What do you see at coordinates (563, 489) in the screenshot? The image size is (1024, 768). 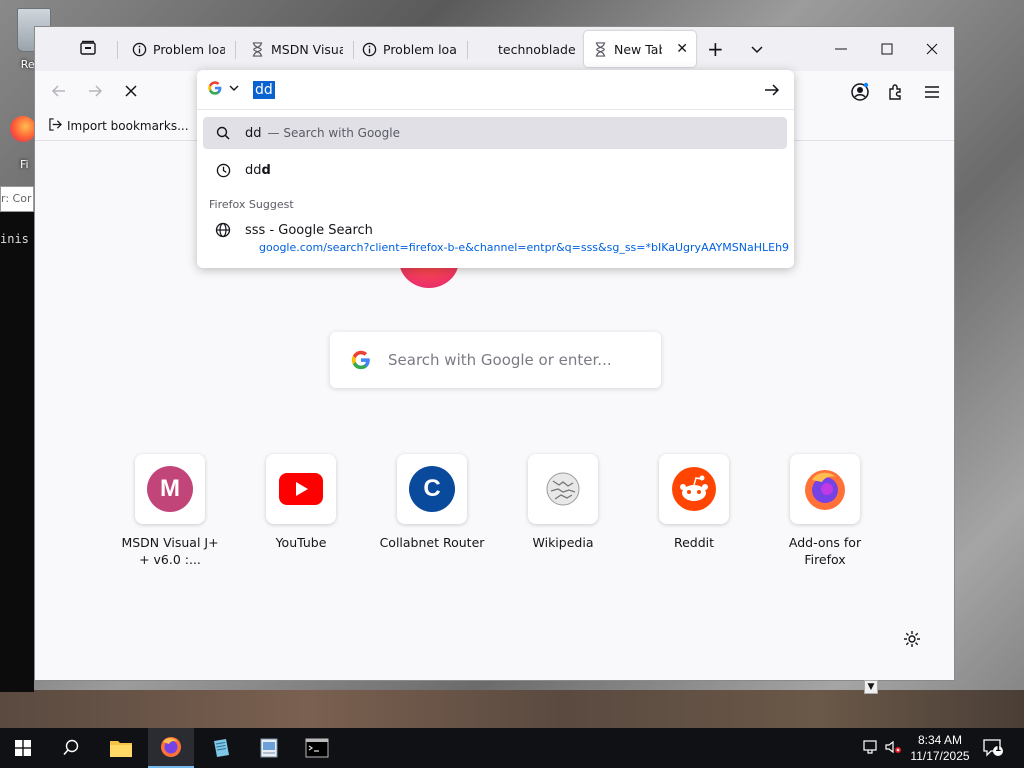 I see `wikipedia-globe-icon` at bounding box center [563, 489].